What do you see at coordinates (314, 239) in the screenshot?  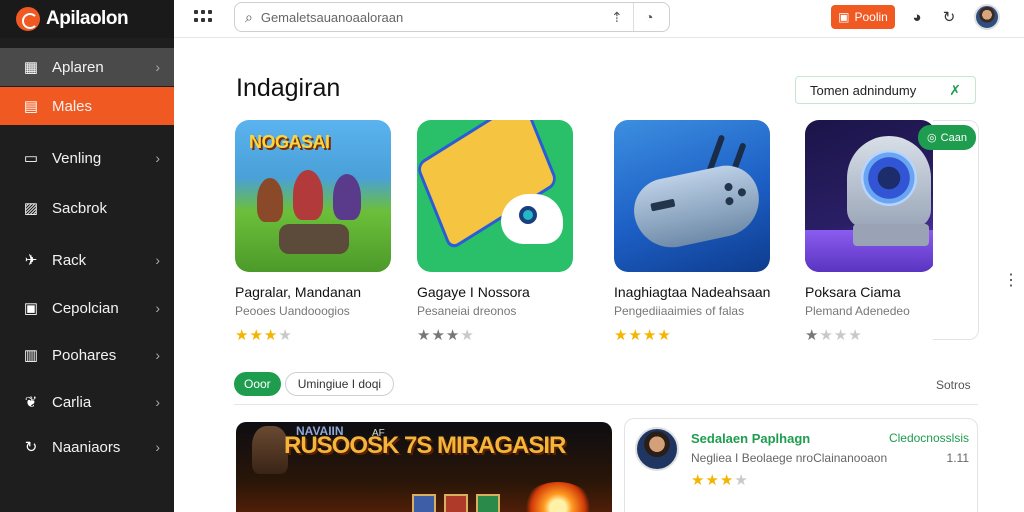 I see `crate` at bounding box center [314, 239].